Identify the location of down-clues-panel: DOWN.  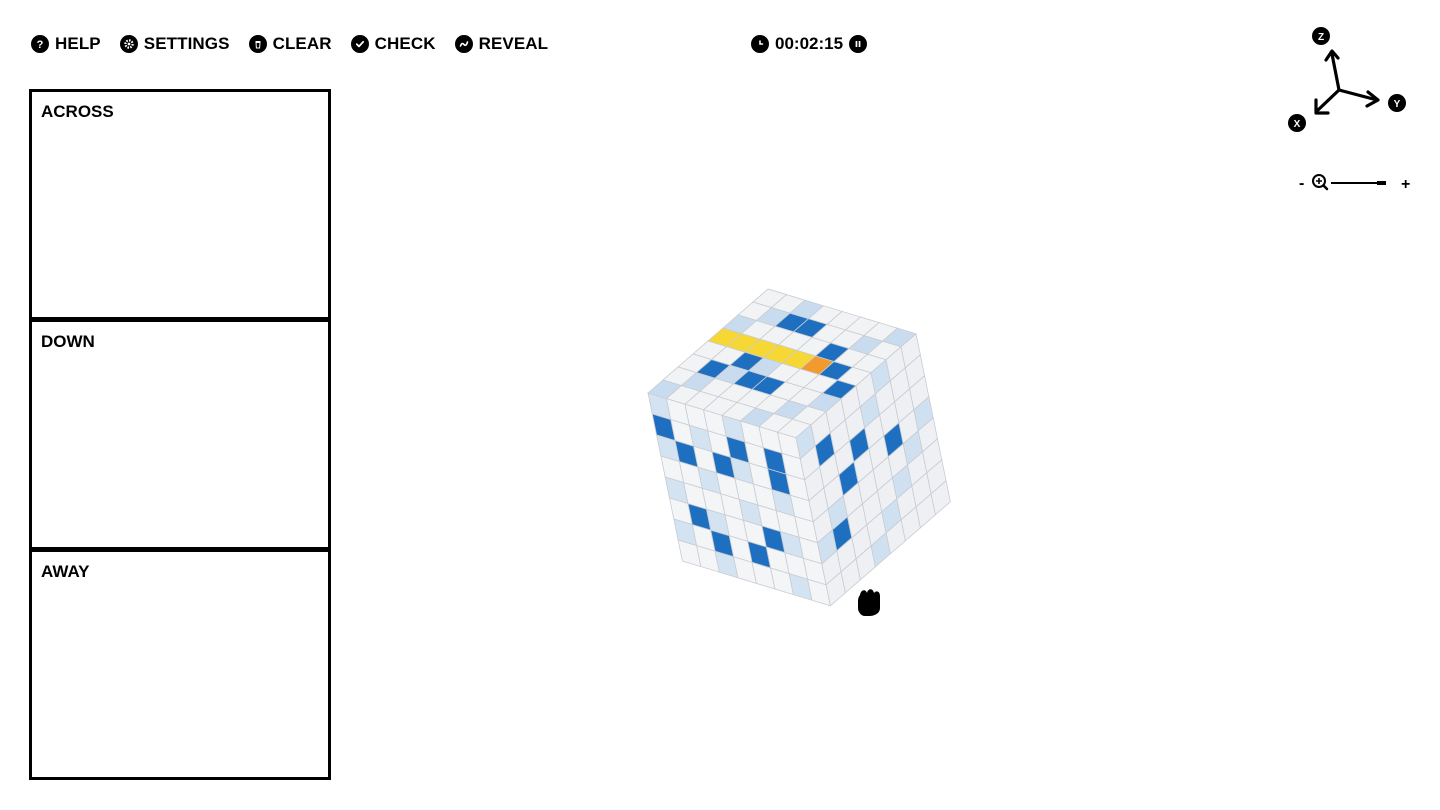
(180, 434).